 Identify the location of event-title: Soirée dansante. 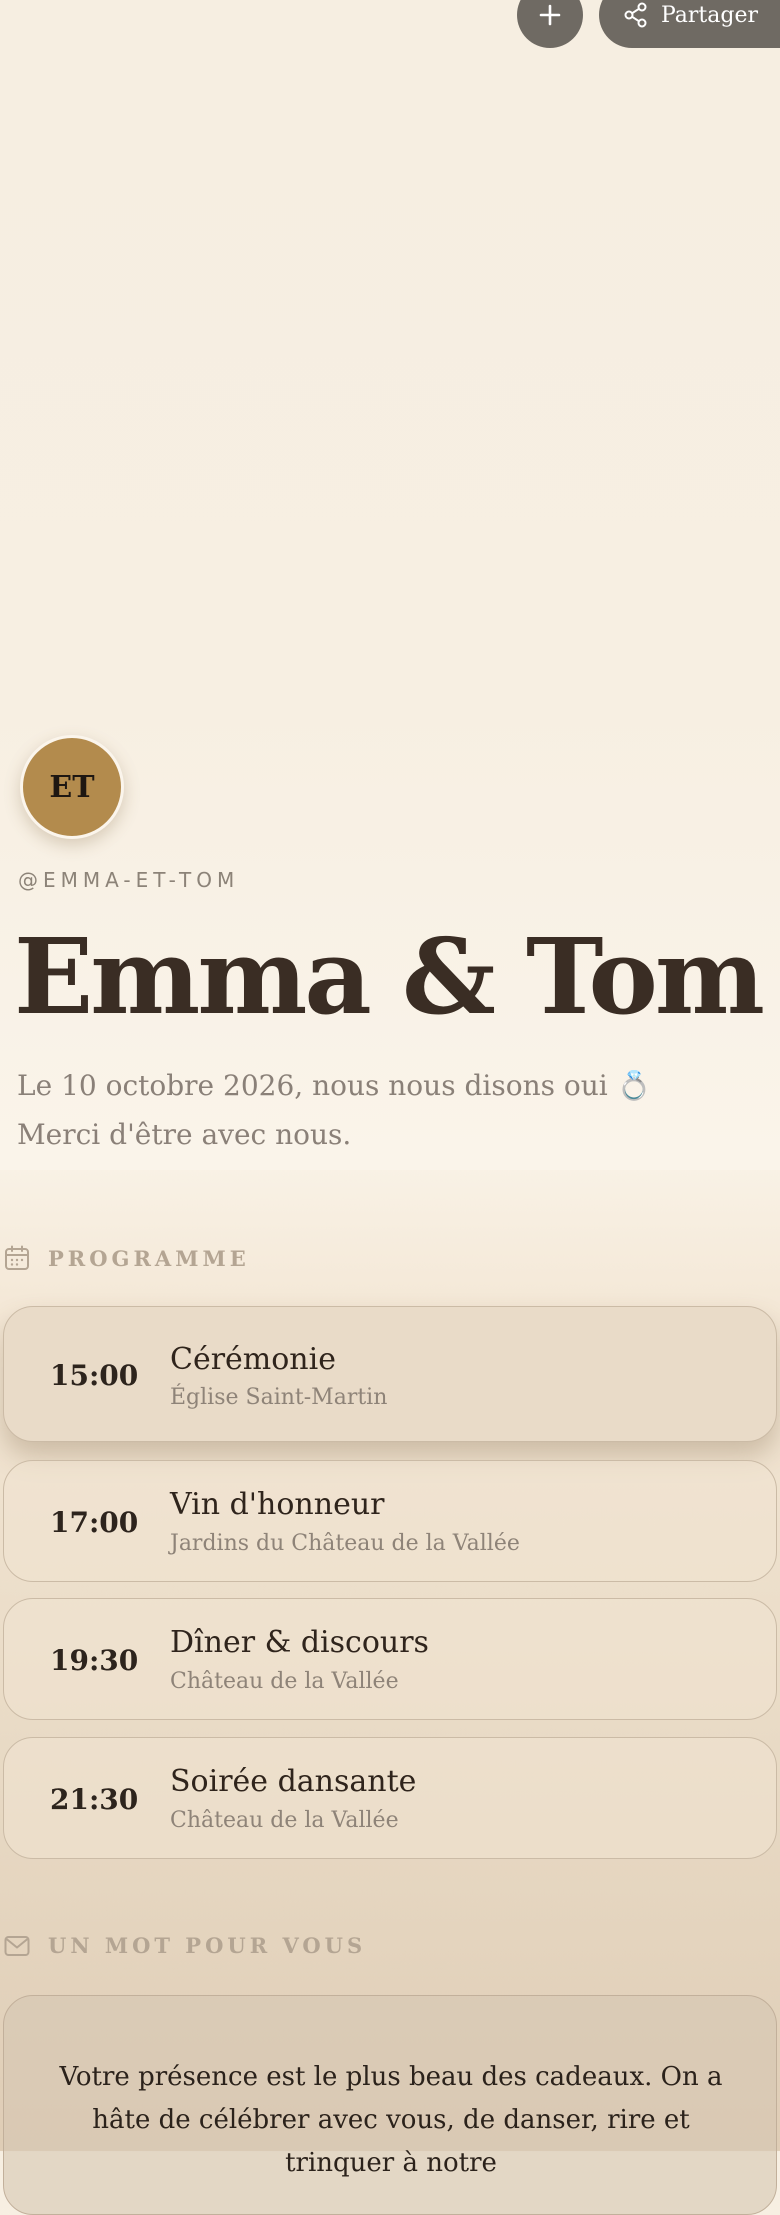
(293, 1781).